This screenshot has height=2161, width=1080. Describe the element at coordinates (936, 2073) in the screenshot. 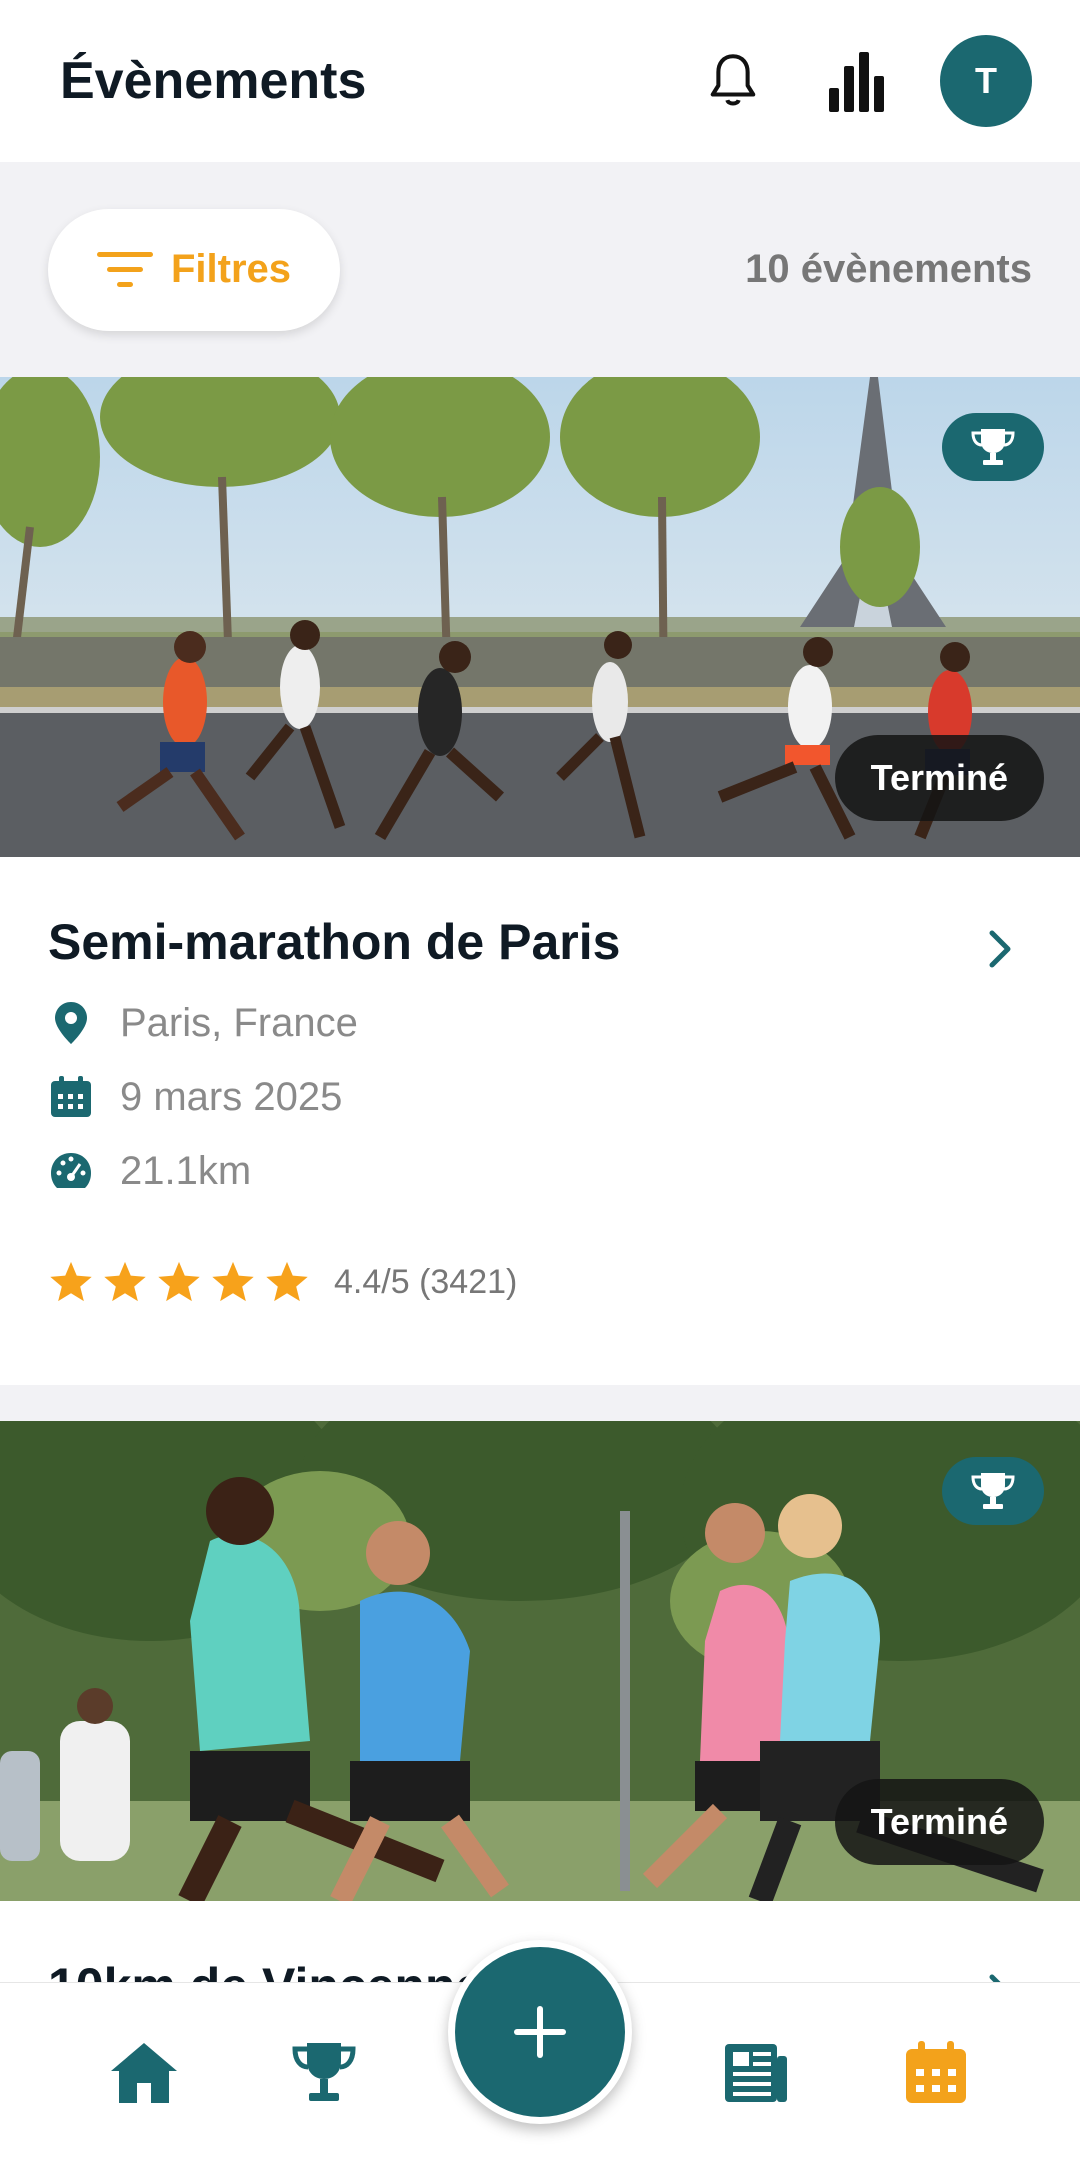

I see `calendar-nav-icon` at that location.